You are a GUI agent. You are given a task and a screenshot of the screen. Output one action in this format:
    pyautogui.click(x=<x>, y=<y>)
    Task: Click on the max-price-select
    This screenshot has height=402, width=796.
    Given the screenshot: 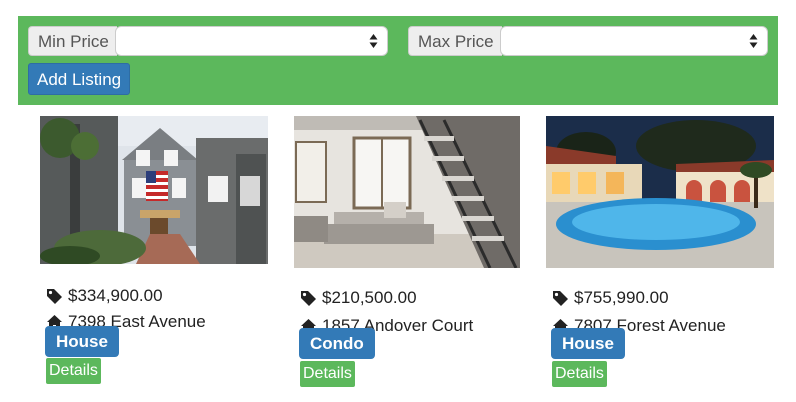 What is the action you would take?
    pyautogui.click(x=633, y=41)
    